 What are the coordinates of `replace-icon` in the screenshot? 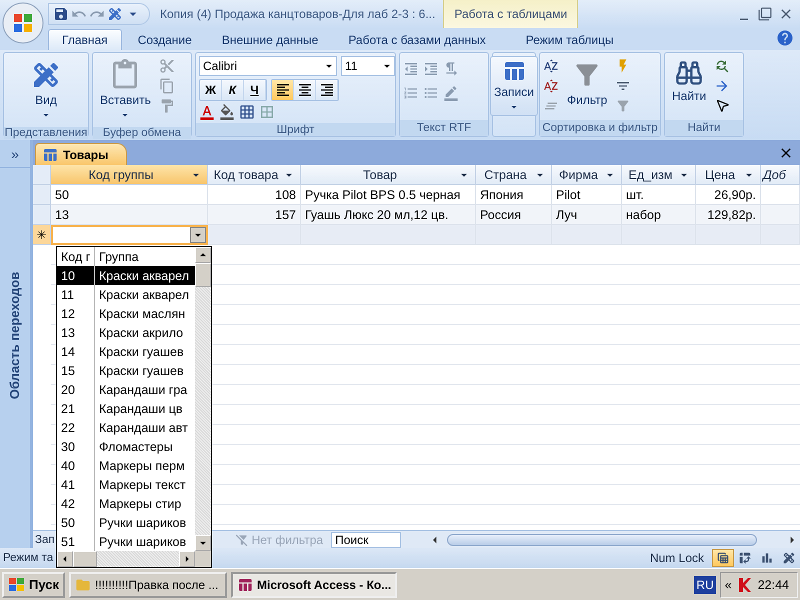 It's located at (722, 66).